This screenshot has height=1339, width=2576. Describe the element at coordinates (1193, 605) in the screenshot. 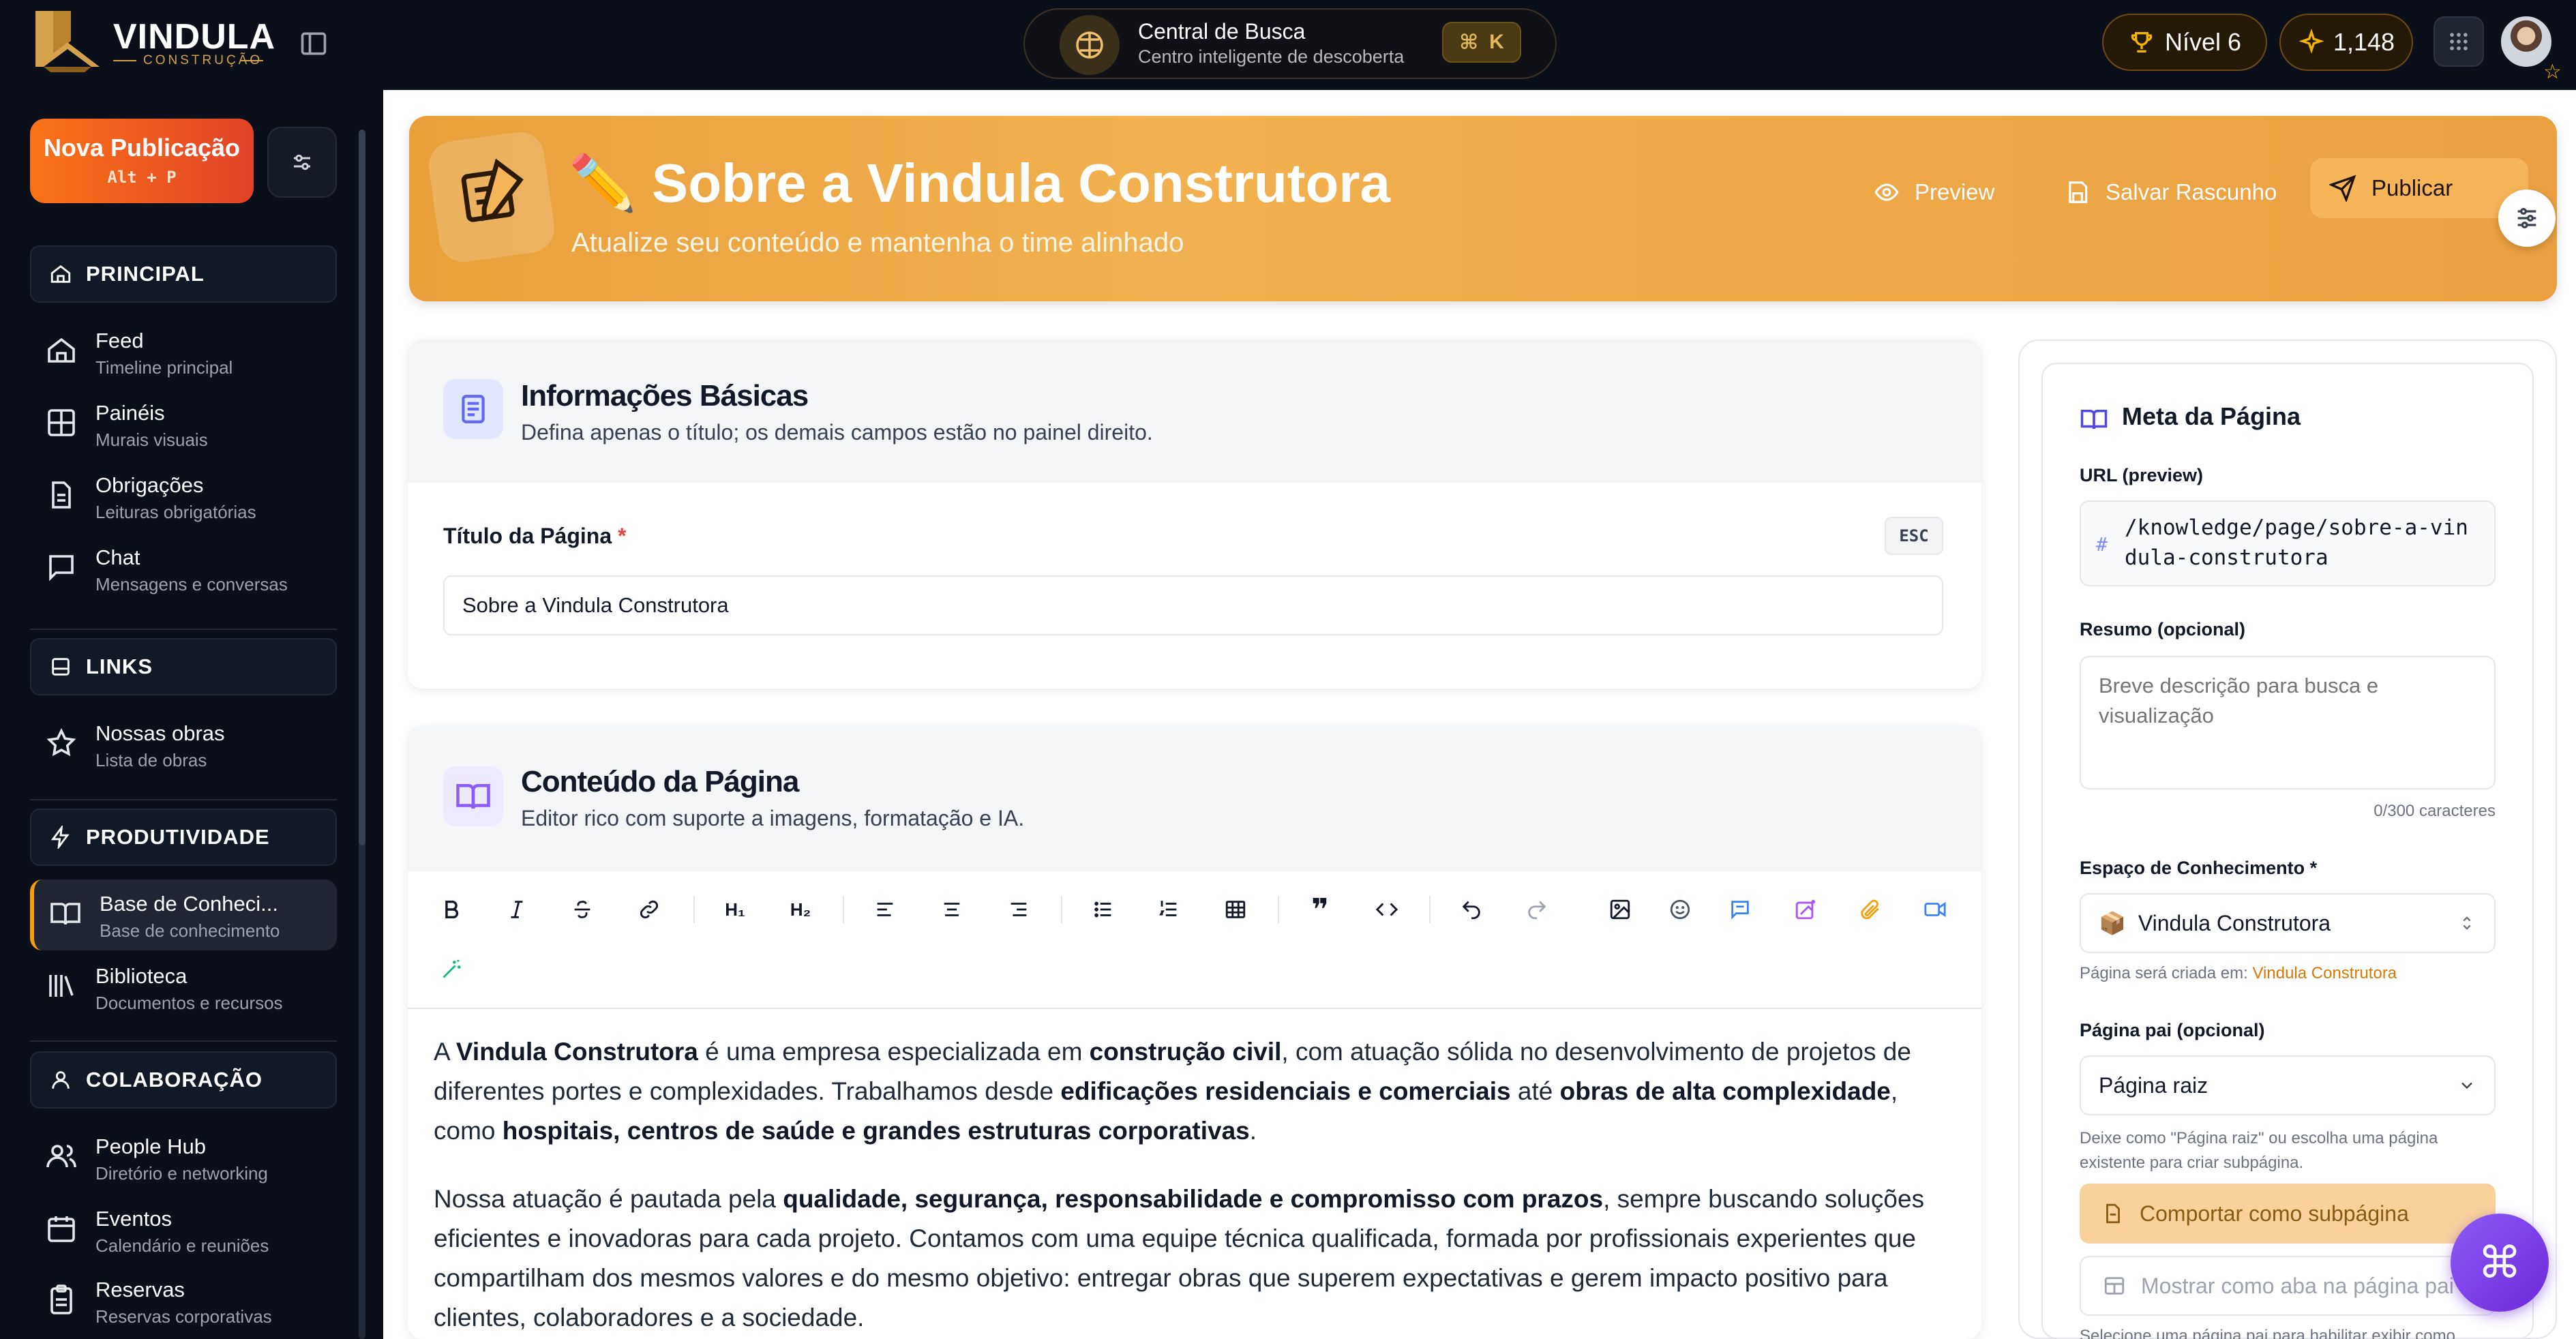

I see `page-title-input: Sobre a Vindula Construtora` at that location.